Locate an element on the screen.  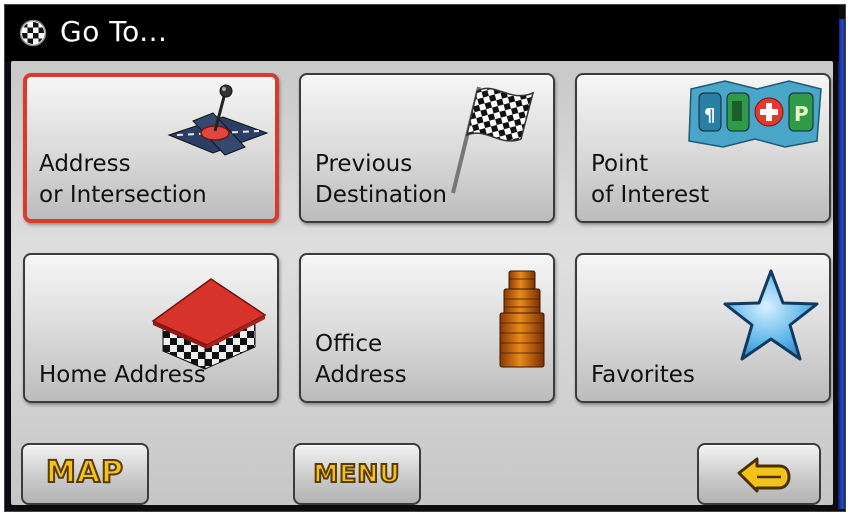
map-button: MAP is located at coordinates (85, 474).